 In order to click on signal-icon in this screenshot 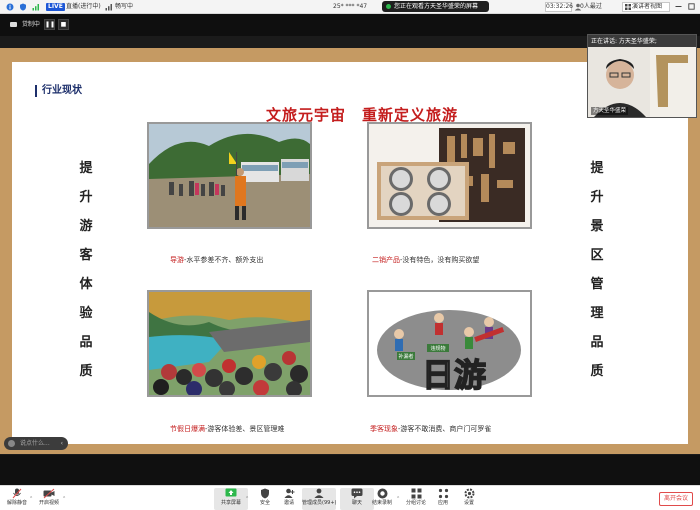, I will do `click(36, 7)`.